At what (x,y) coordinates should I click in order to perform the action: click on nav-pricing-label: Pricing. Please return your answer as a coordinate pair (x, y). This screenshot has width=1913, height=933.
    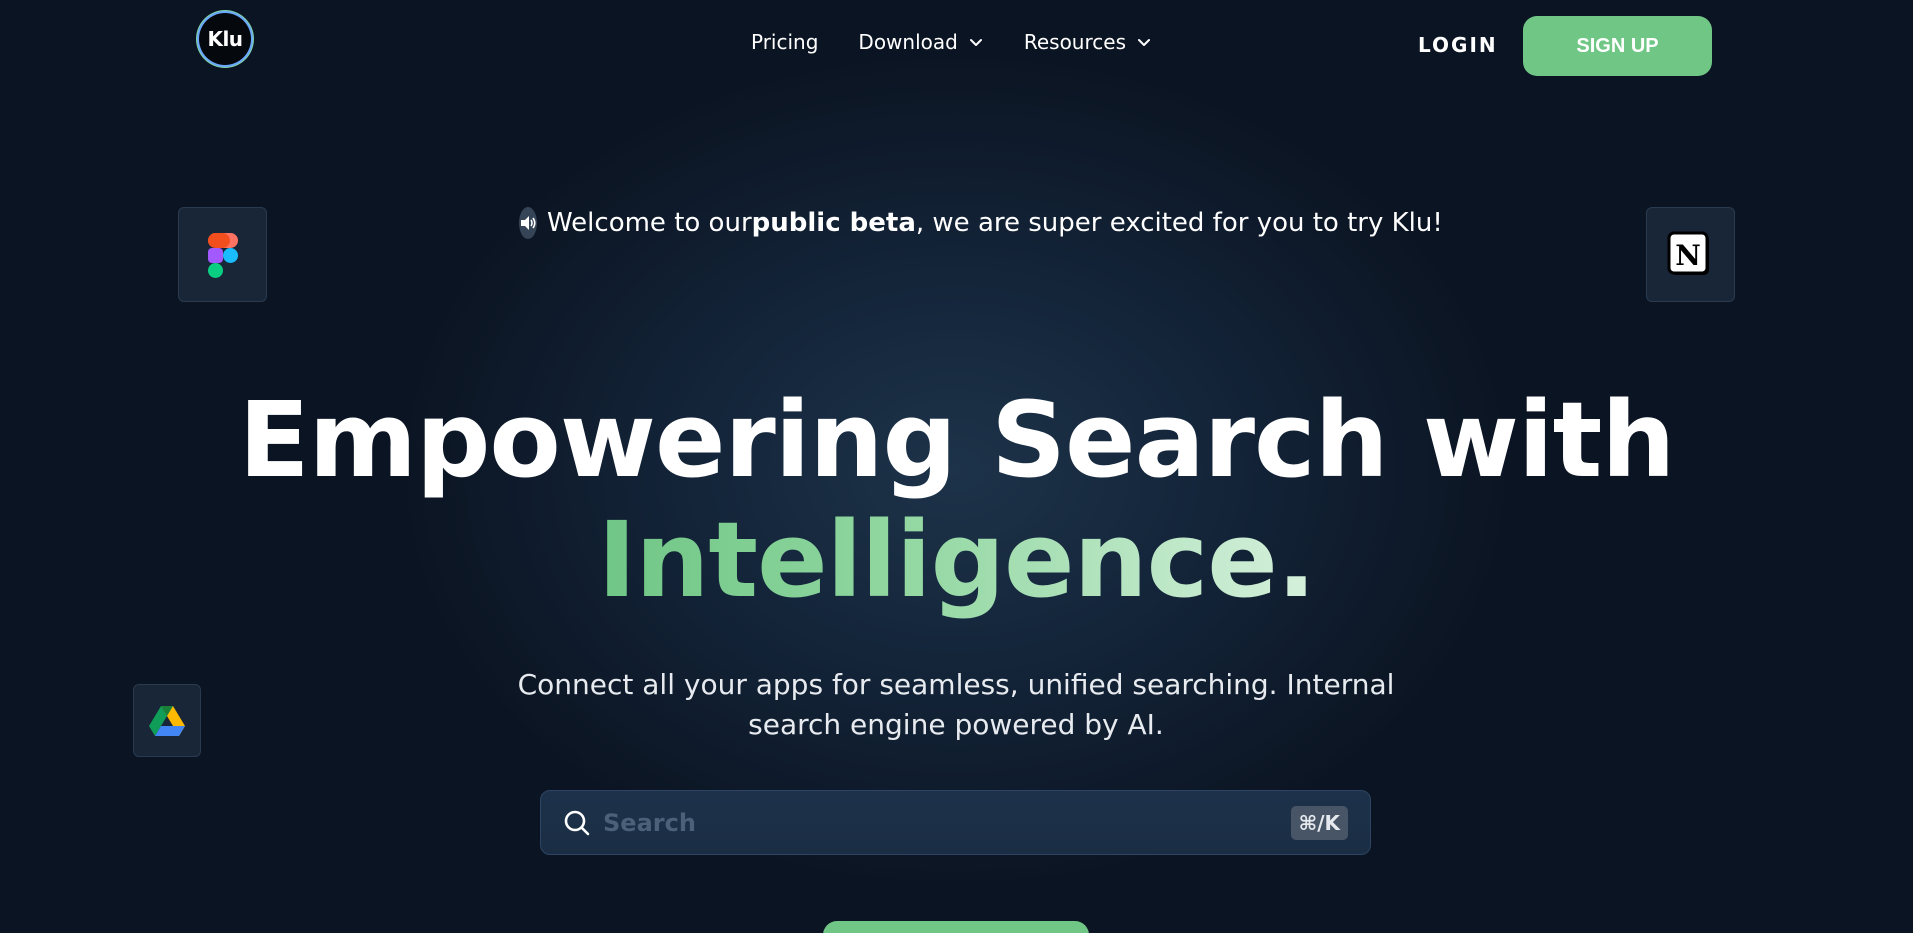
    Looking at the image, I should click on (785, 42).